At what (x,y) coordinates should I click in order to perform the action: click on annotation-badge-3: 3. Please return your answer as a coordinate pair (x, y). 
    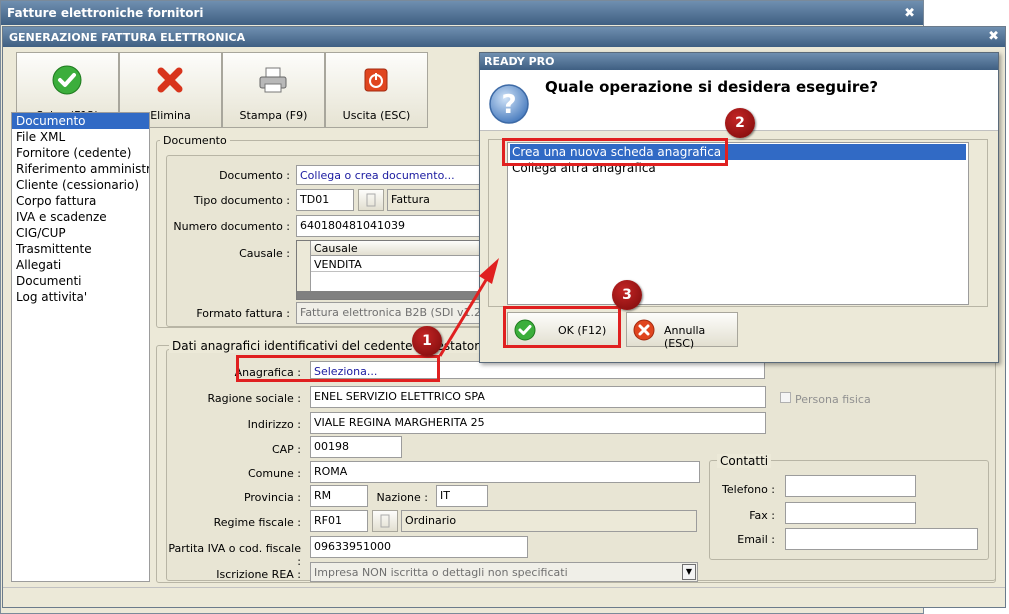
    Looking at the image, I should click on (627, 295).